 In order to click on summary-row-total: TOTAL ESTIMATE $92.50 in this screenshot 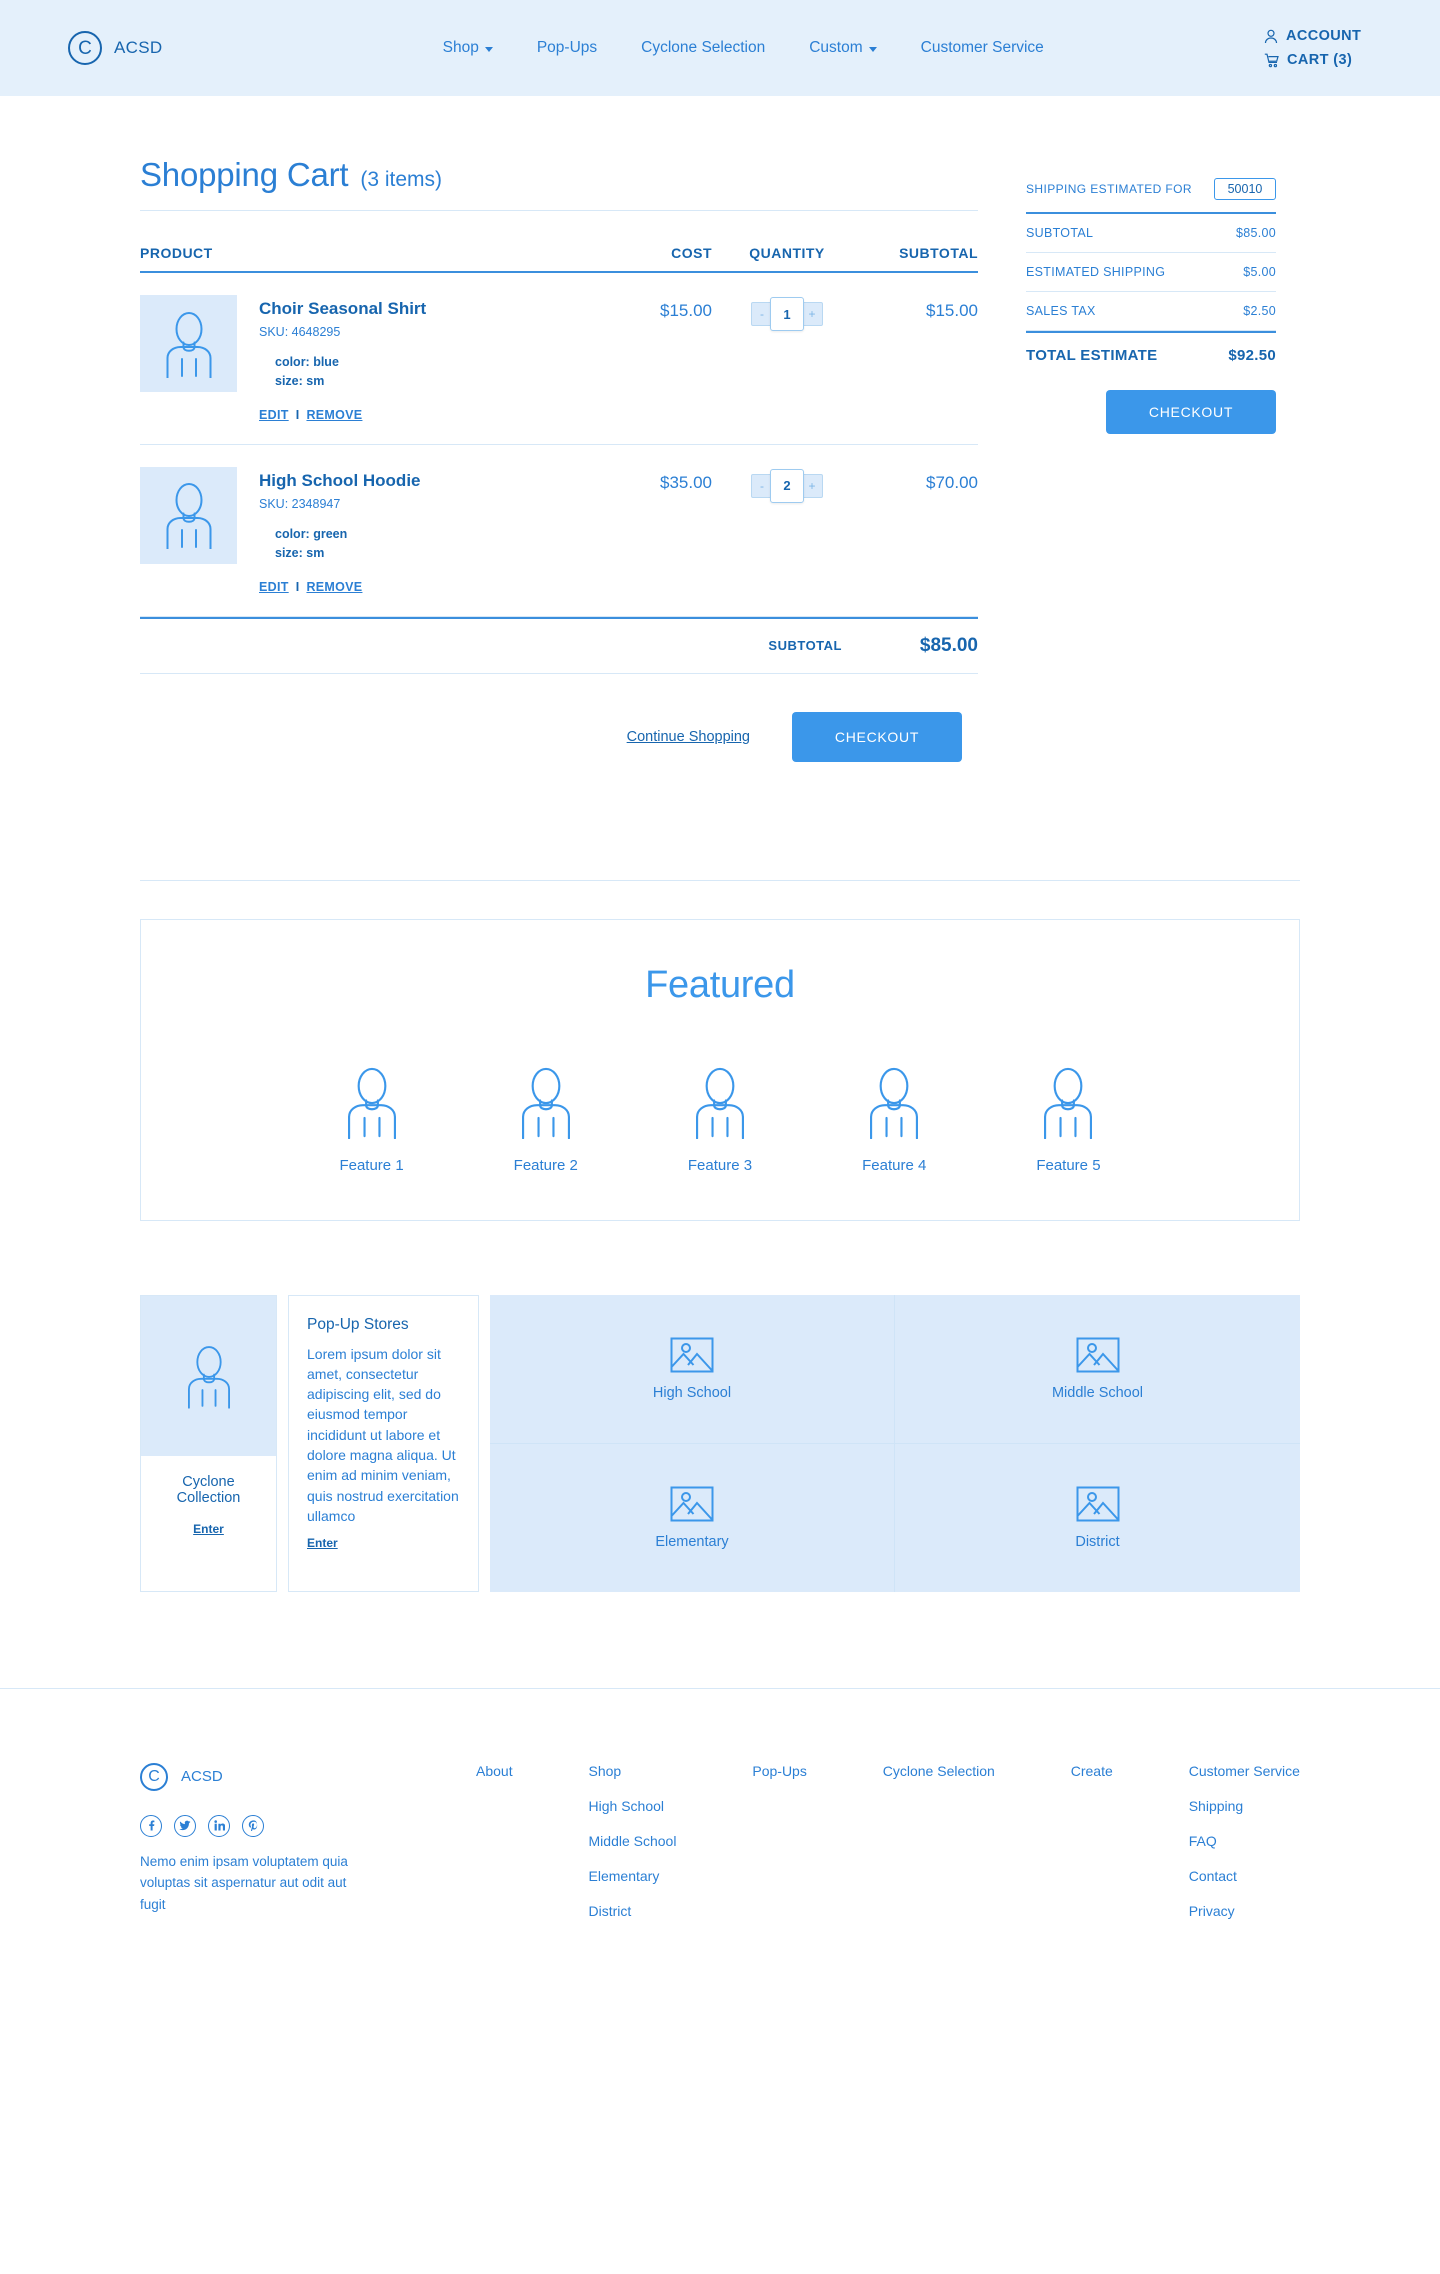, I will do `click(1151, 347)`.